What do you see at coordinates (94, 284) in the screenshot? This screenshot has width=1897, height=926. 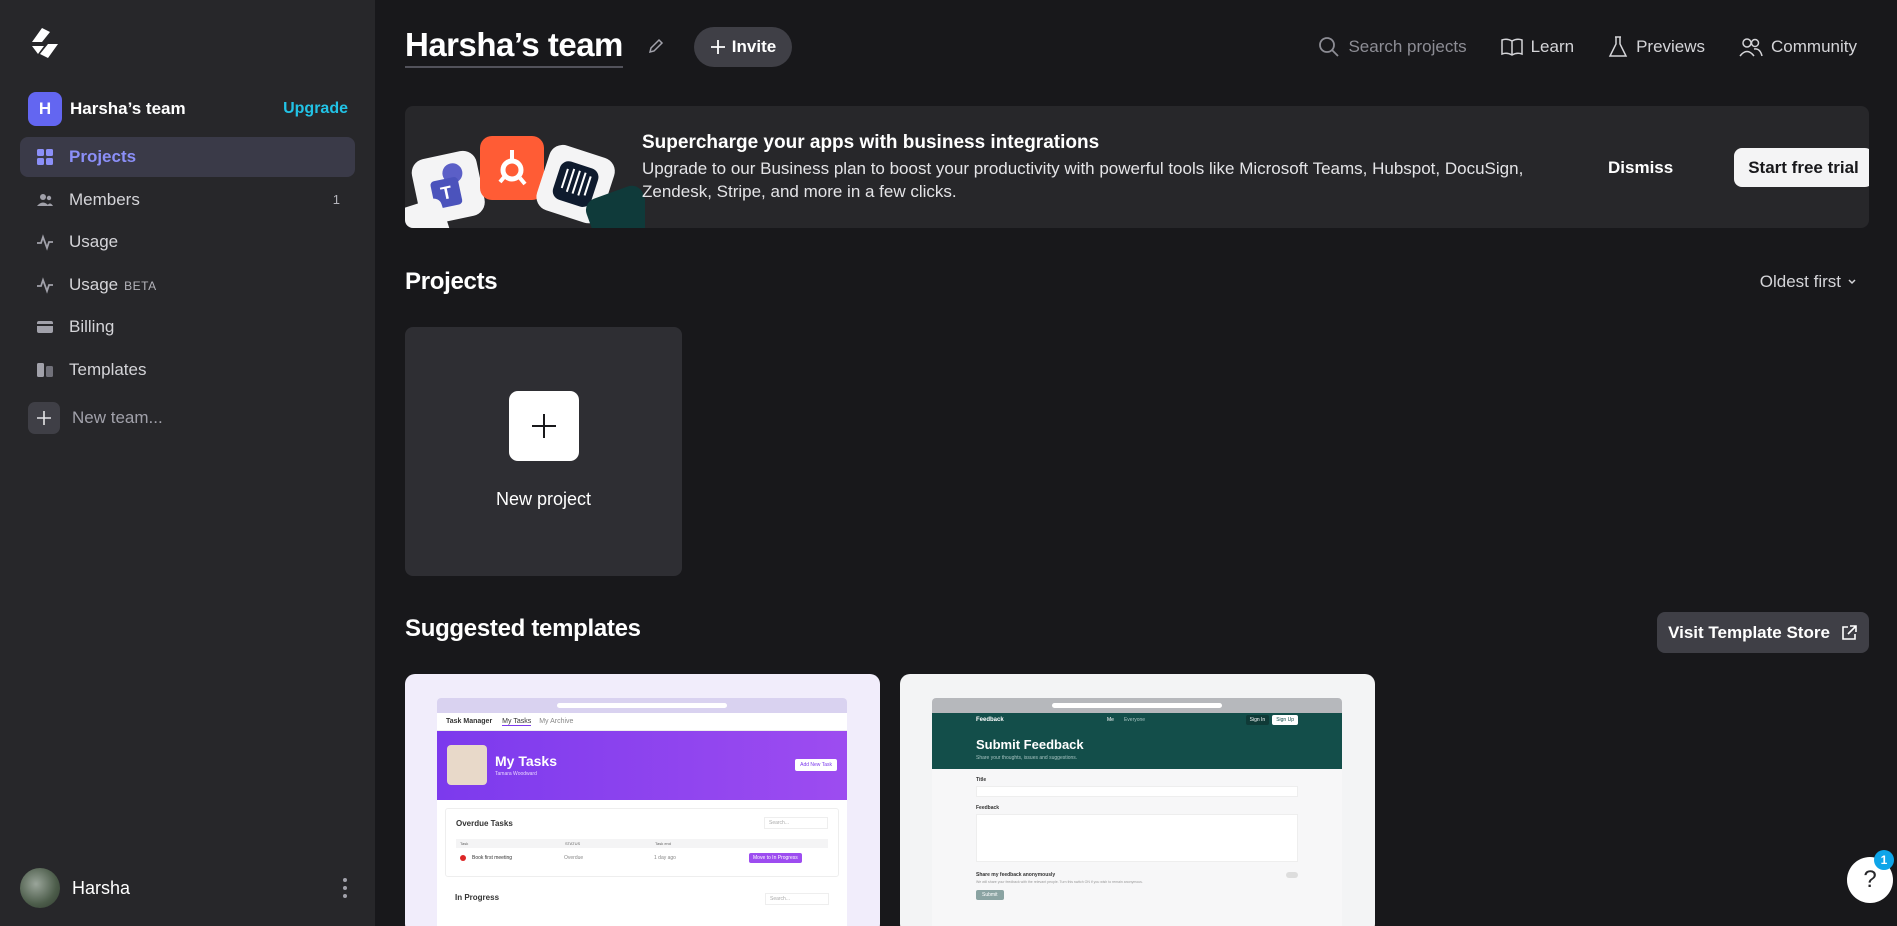 I see `usage-beta-label: Usage` at bounding box center [94, 284].